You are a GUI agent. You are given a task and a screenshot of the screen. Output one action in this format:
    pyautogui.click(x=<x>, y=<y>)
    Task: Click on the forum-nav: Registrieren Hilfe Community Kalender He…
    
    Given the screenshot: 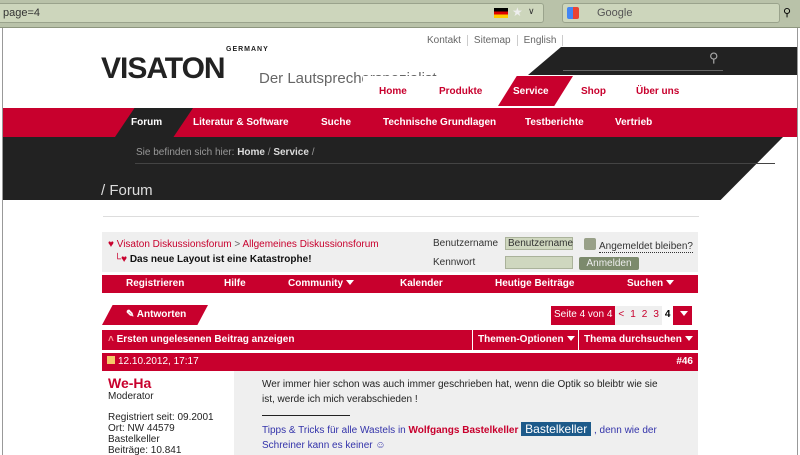 What is the action you would take?
    pyautogui.click(x=400, y=284)
    